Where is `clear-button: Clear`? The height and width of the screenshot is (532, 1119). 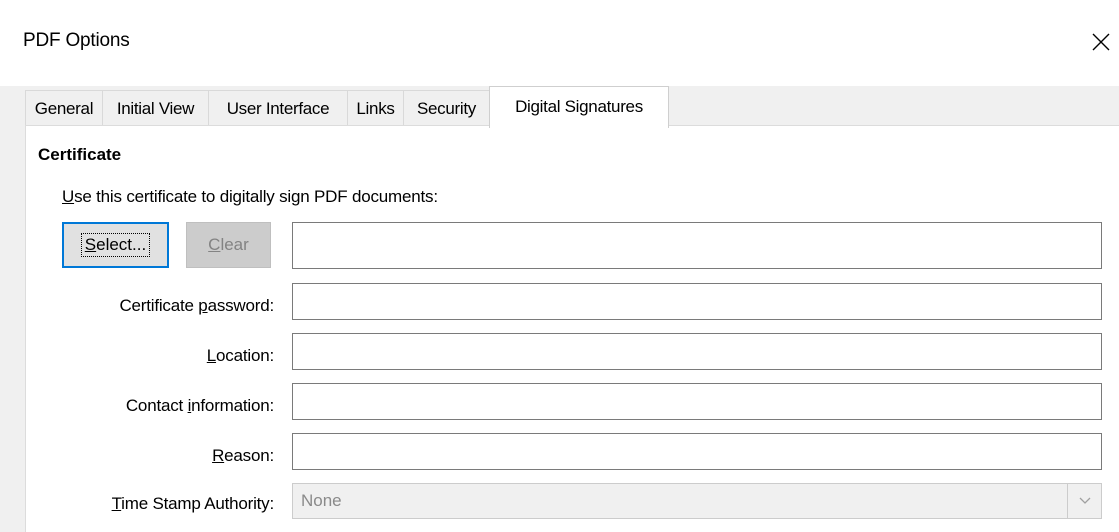 clear-button: Clear is located at coordinates (228, 245).